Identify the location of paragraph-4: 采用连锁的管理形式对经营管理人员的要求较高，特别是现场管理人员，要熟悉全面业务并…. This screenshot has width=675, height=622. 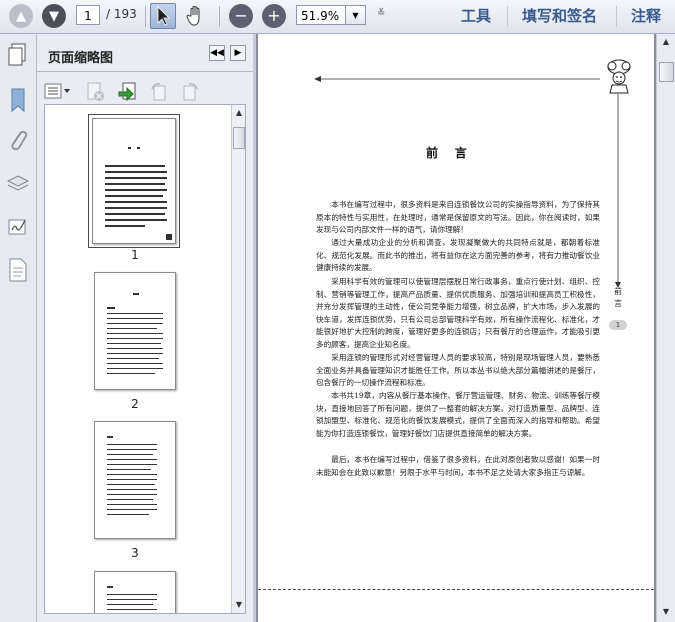
(458, 370).